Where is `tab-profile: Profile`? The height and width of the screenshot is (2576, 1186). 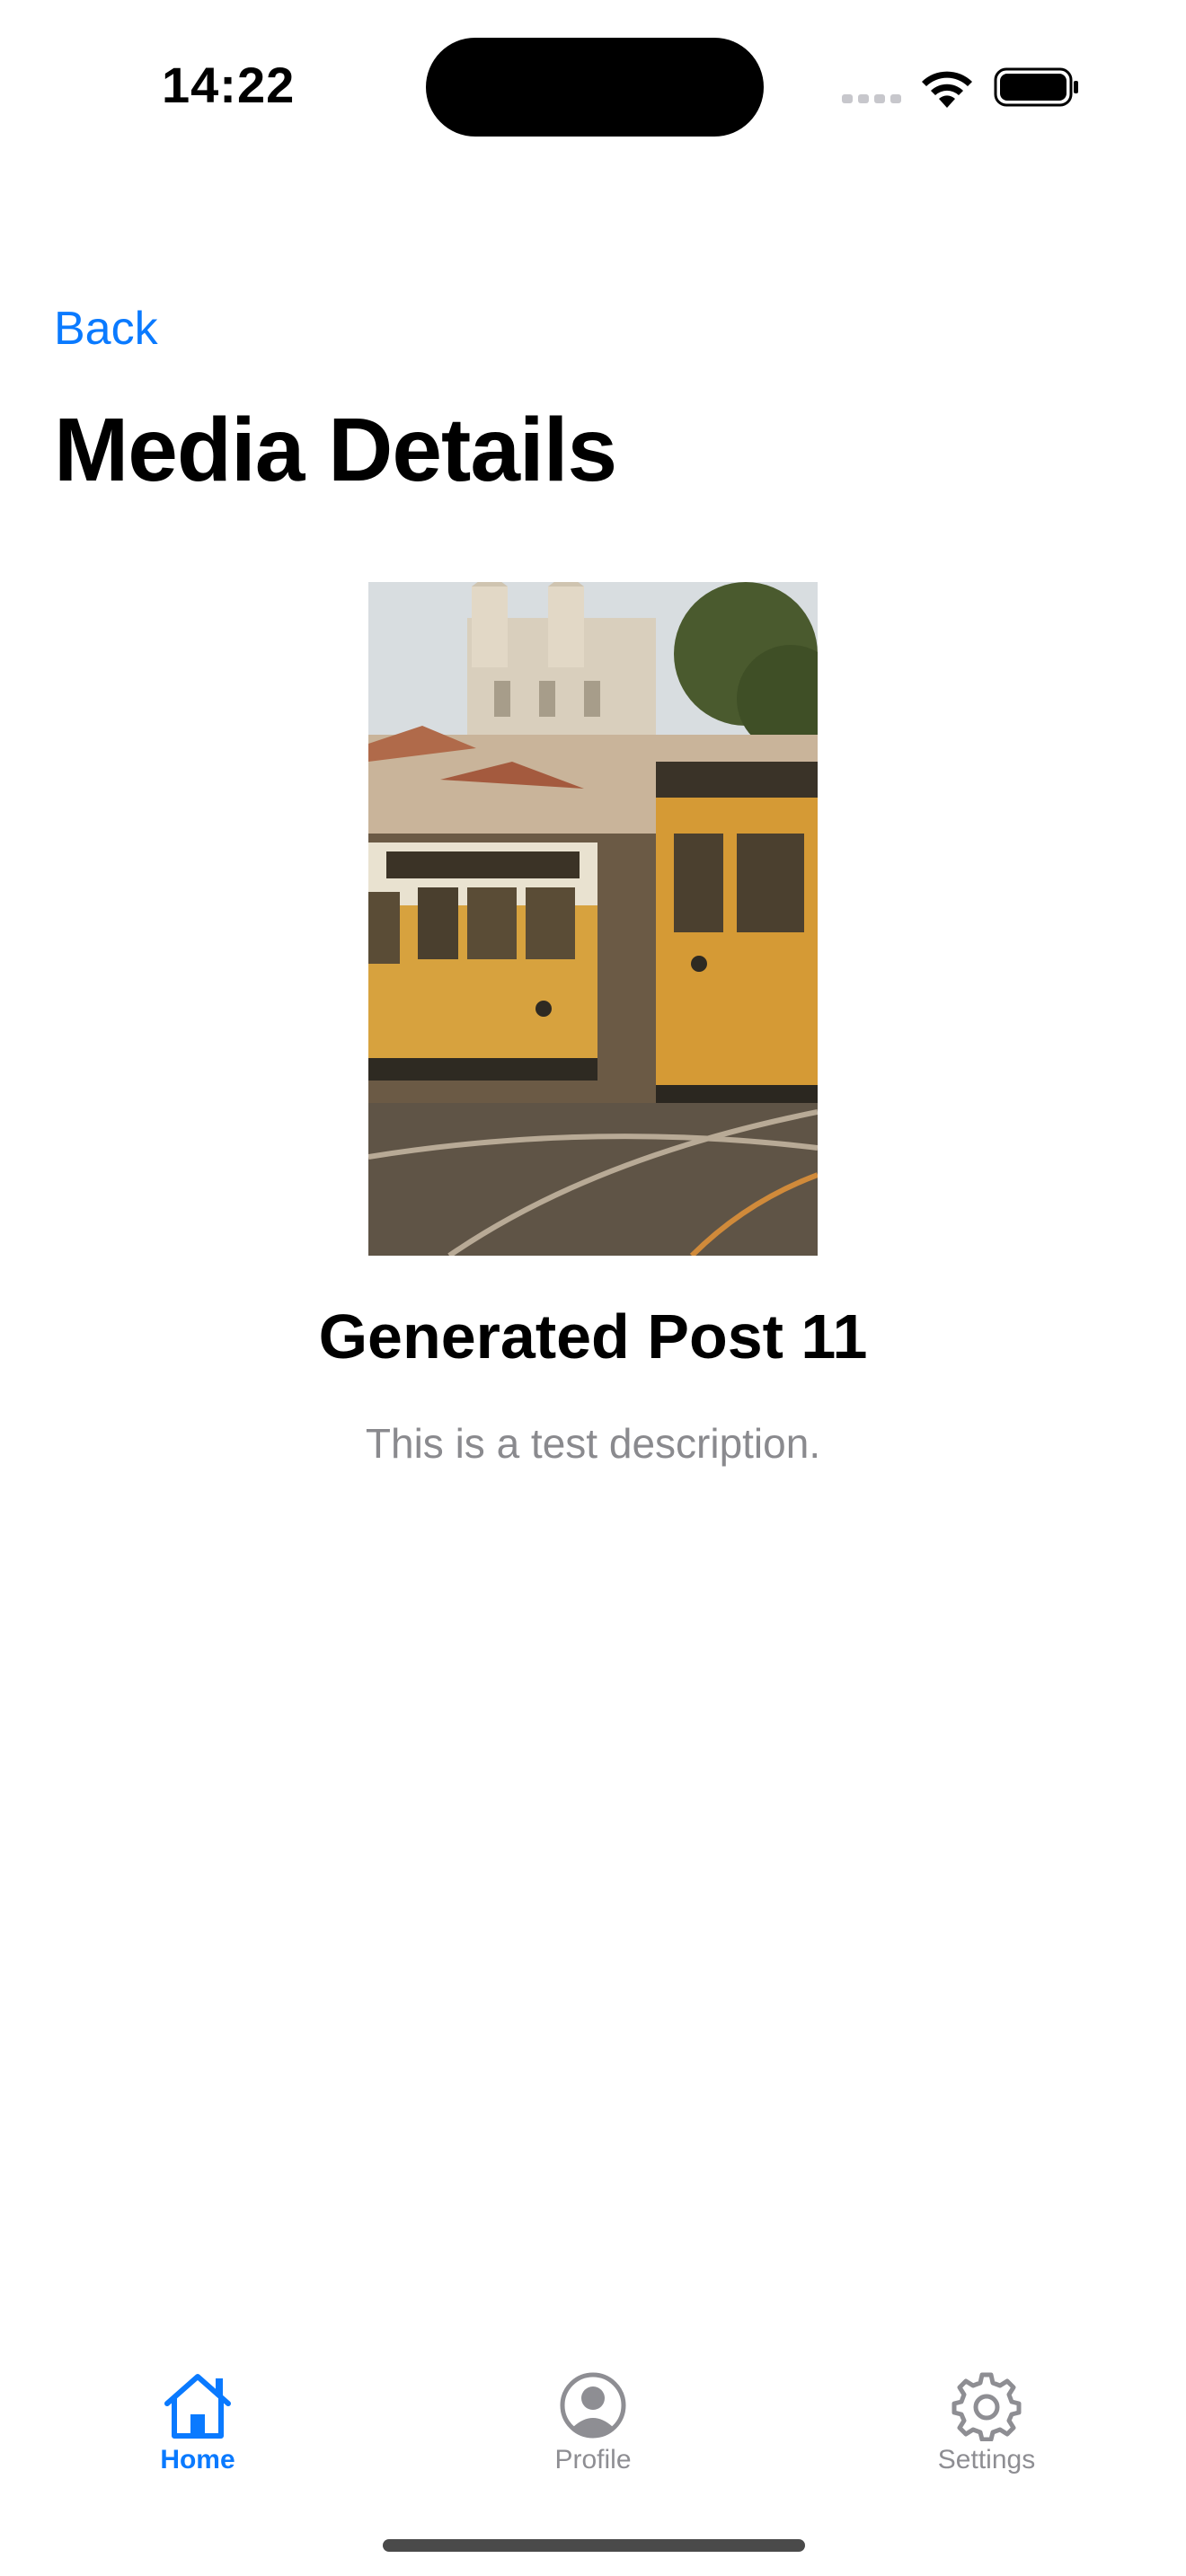 tab-profile: Profile is located at coordinates (593, 2420).